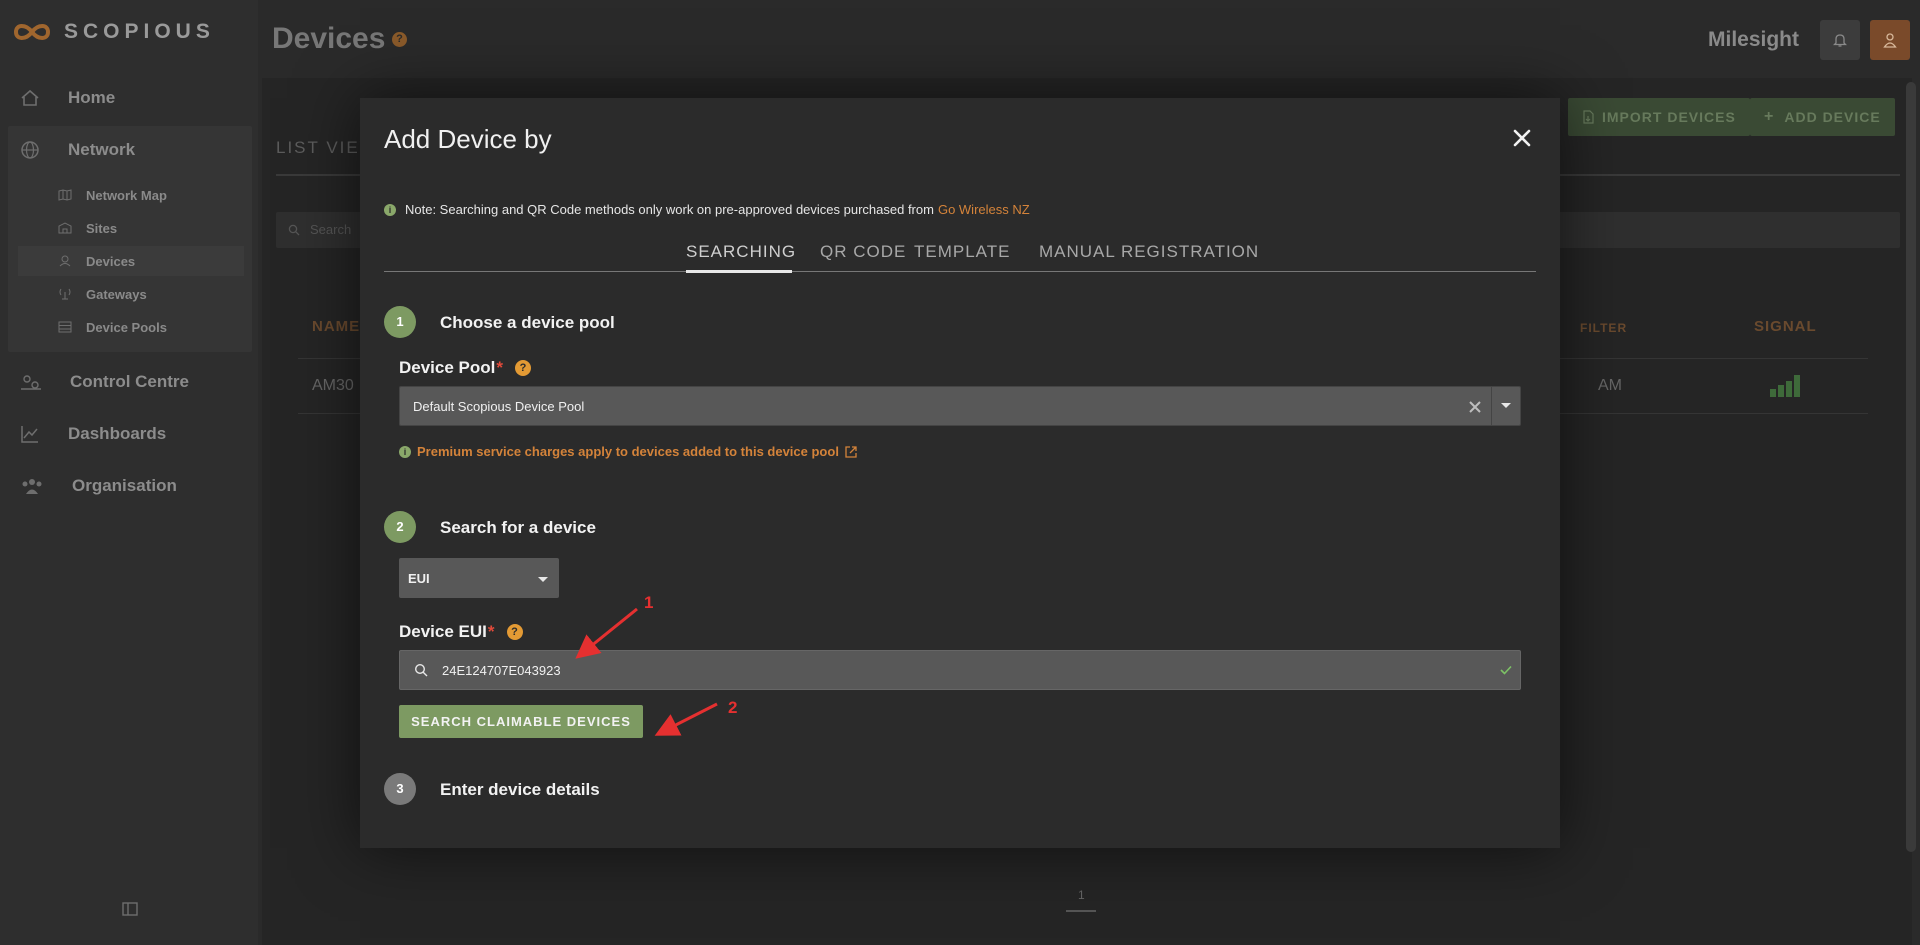 The height and width of the screenshot is (945, 1920). I want to click on add-device-button: + ADD DEVICE, so click(1822, 117).